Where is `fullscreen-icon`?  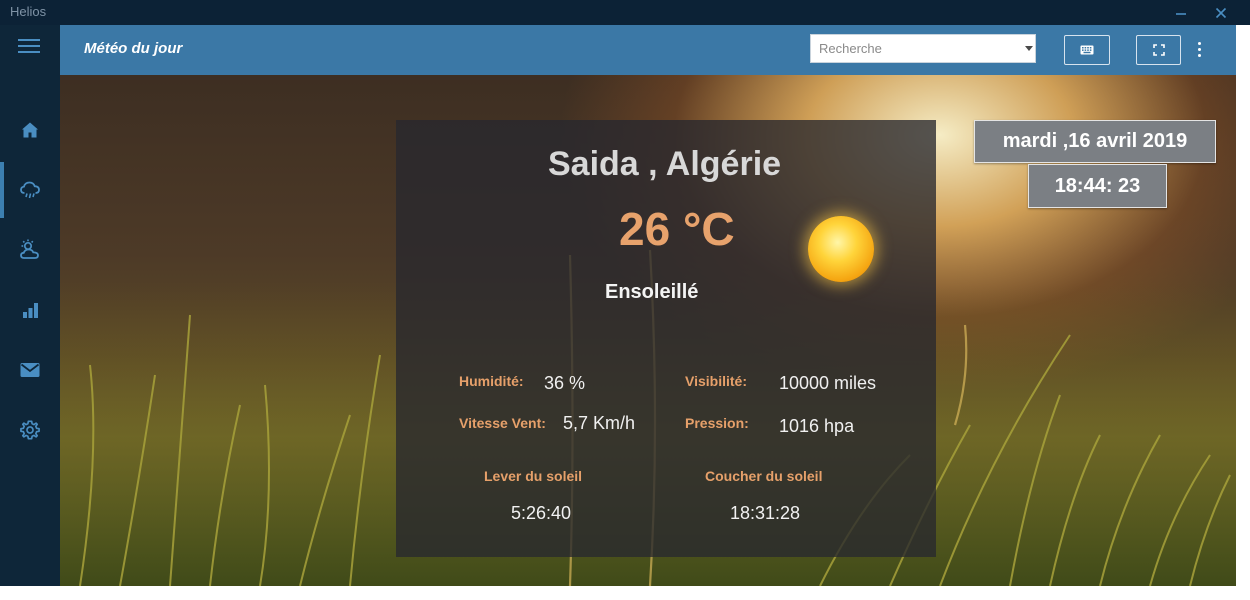 fullscreen-icon is located at coordinates (1158, 50).